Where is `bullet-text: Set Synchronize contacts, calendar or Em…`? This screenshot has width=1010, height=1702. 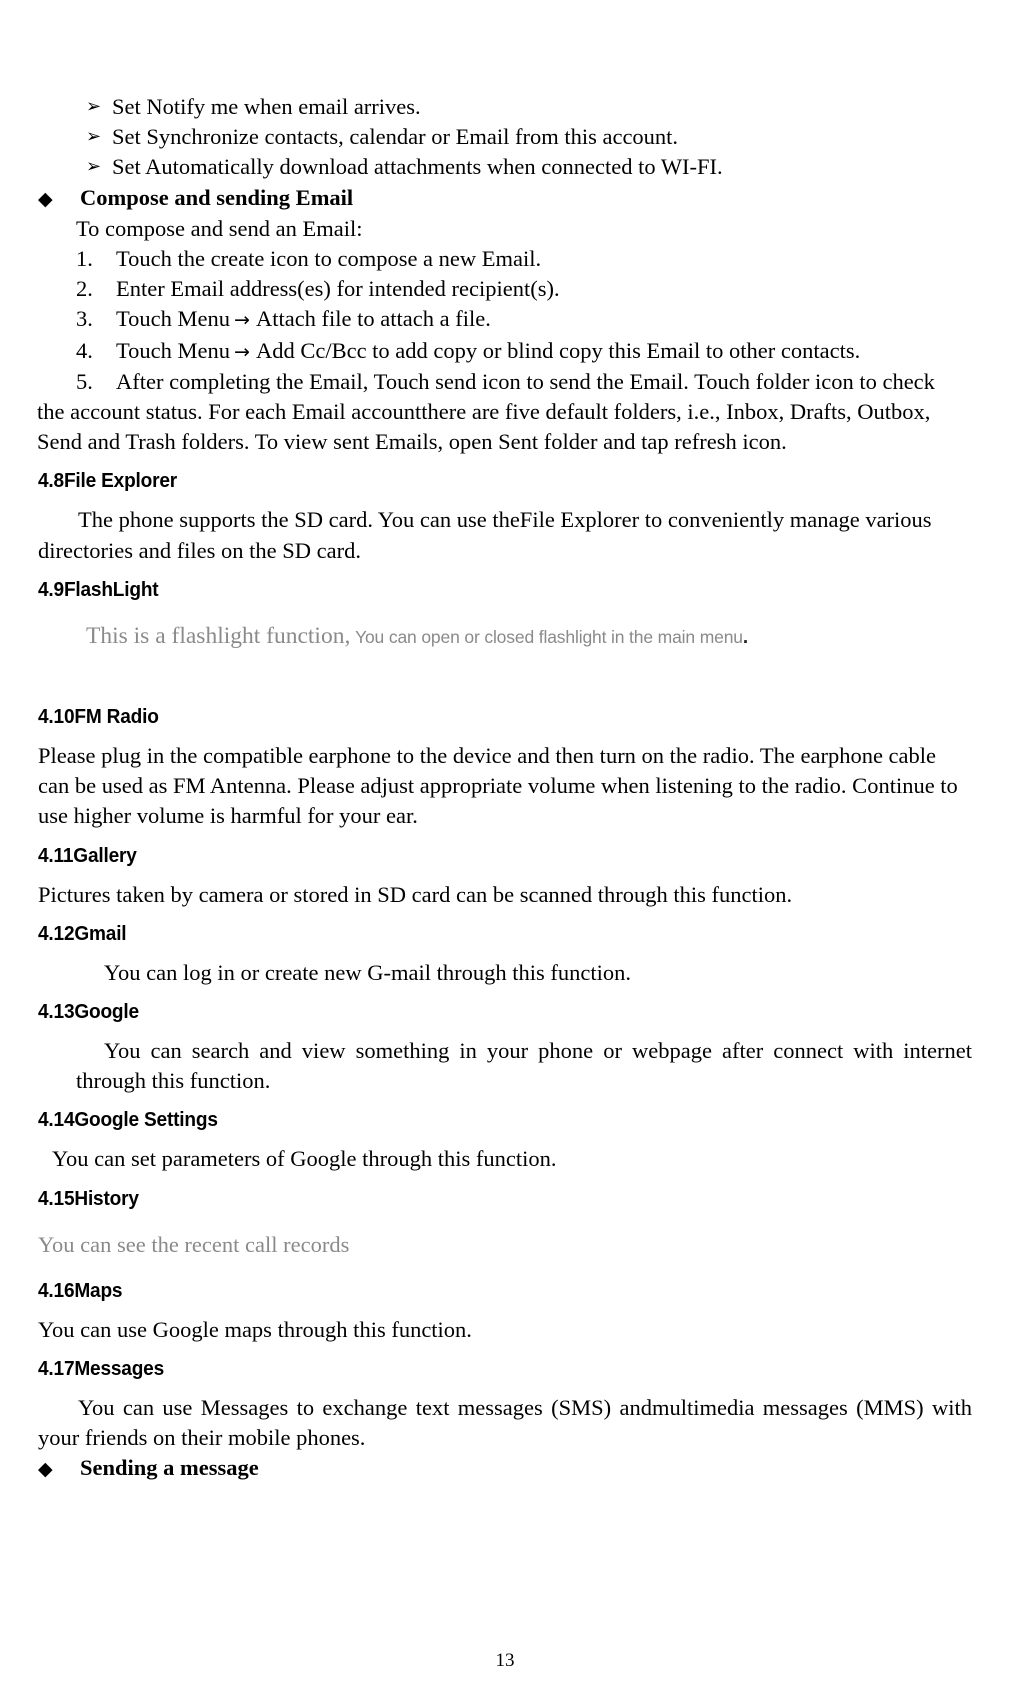
bullet-text: Set Synchronize contacts, calendar or Em… is located at coordinates (395, 137).